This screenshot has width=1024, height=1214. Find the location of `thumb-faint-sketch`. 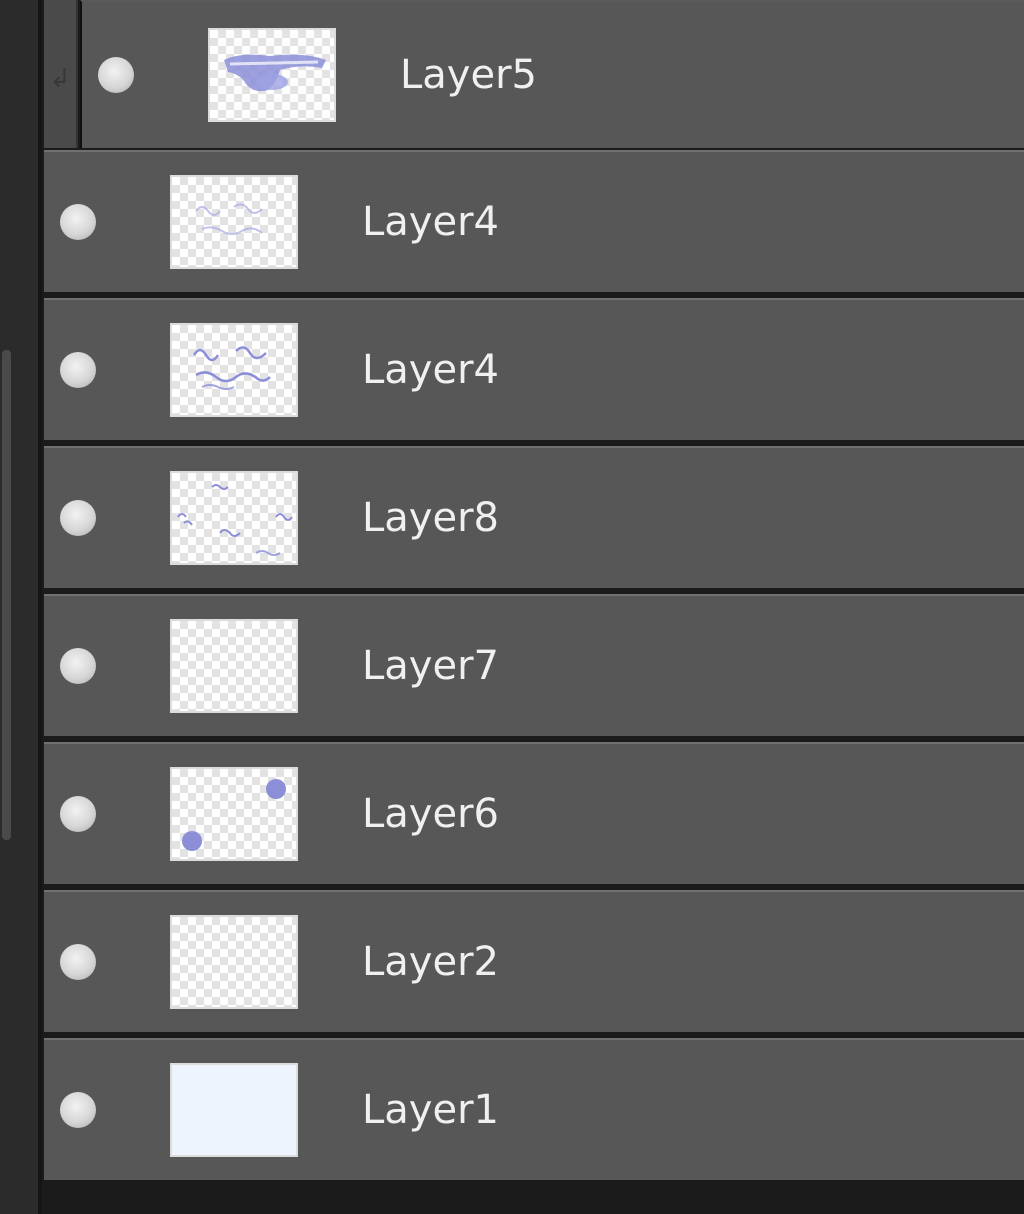

thumb-faint-sketch is located at coordinates (229, 219).